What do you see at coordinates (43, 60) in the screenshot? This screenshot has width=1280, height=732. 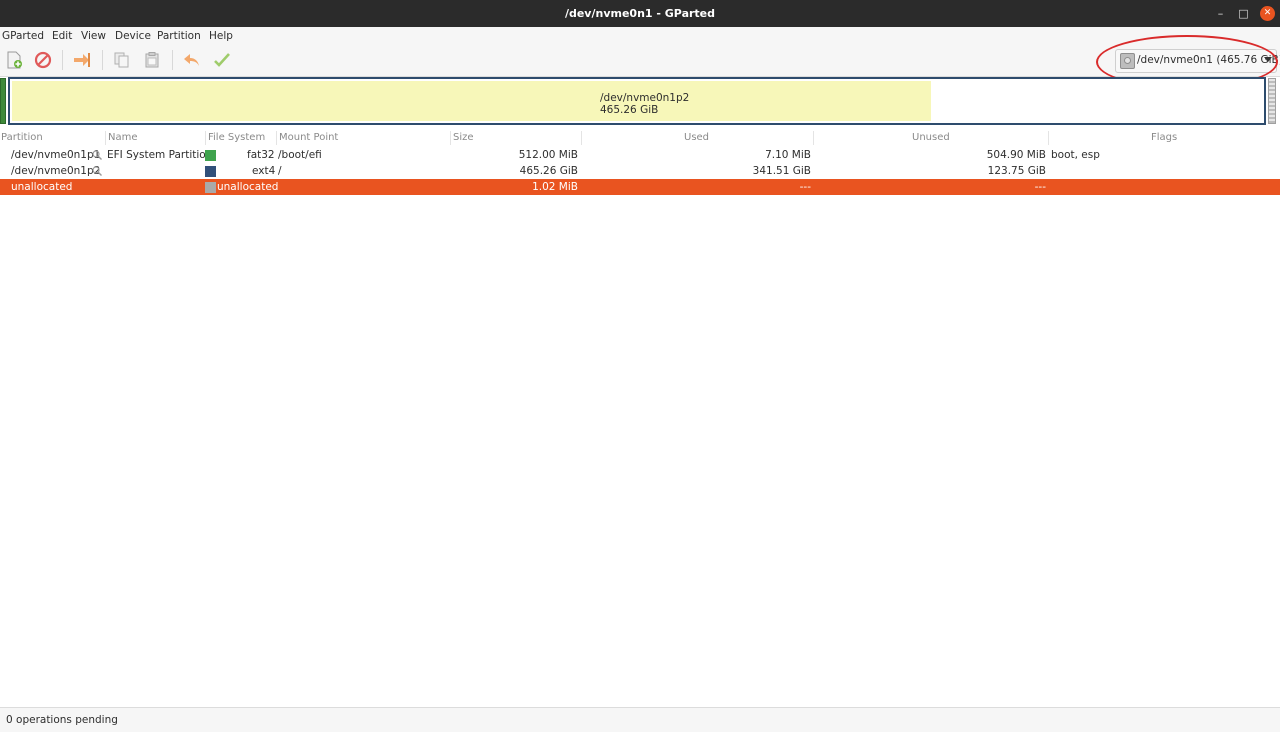 I see `delete-icon` at bounding box center [43, 60].